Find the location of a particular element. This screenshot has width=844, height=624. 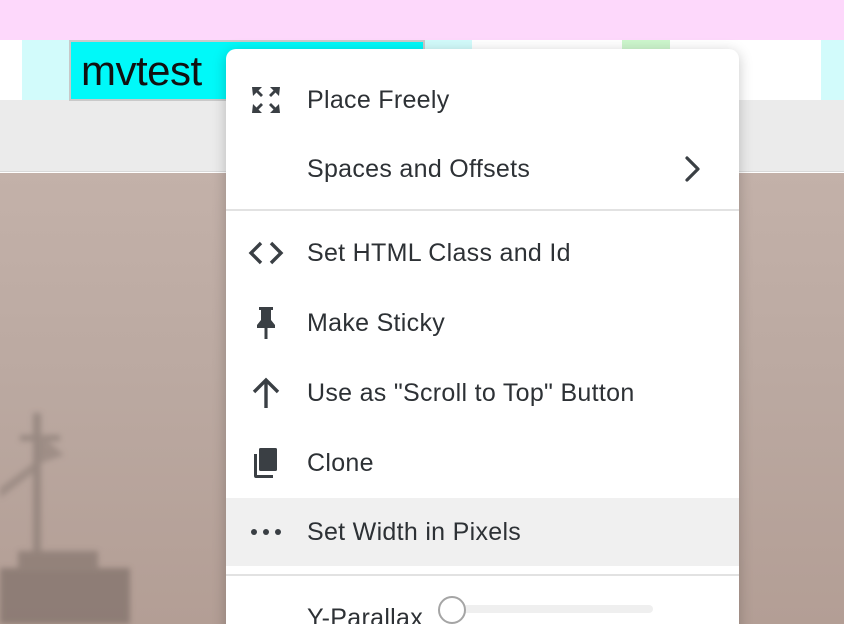

menu-item-label: Spaces and Offsets is located at coordinates (419, 169).